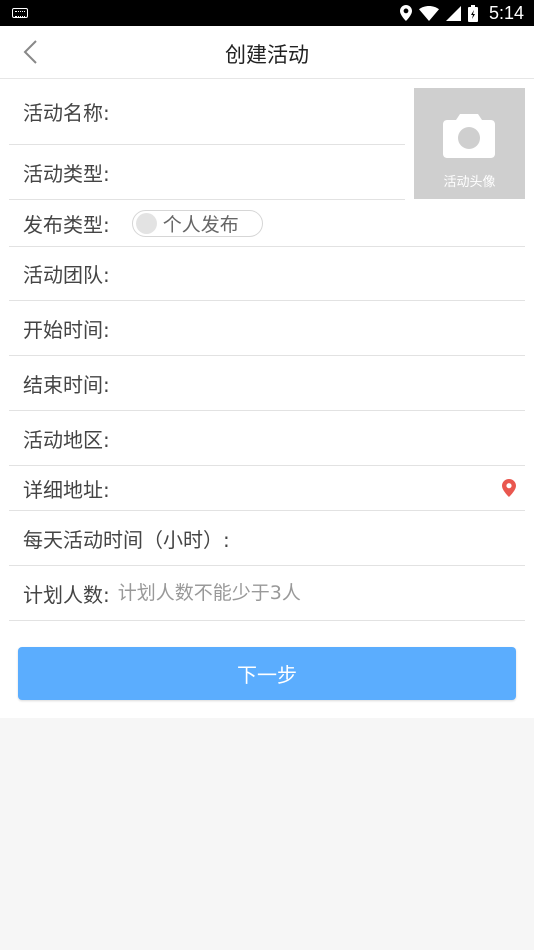  I want to click on detail-address-row: 详细地址:, so click(267, 488).